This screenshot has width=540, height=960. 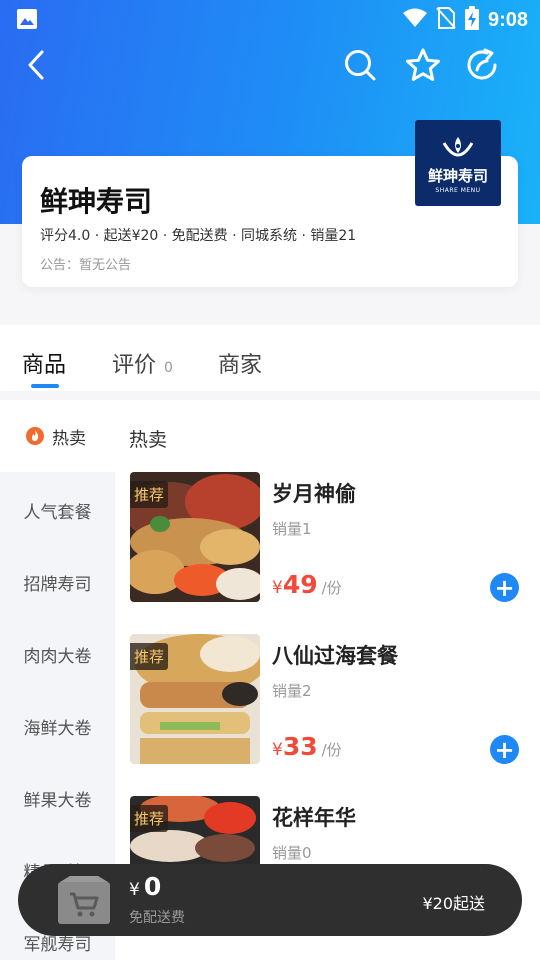 What do you see at coordinates (57, 582) in the screenshot?
I see `sidebar-item-signature-sushi: 招牌寿司` at bounding box center [57, 582].